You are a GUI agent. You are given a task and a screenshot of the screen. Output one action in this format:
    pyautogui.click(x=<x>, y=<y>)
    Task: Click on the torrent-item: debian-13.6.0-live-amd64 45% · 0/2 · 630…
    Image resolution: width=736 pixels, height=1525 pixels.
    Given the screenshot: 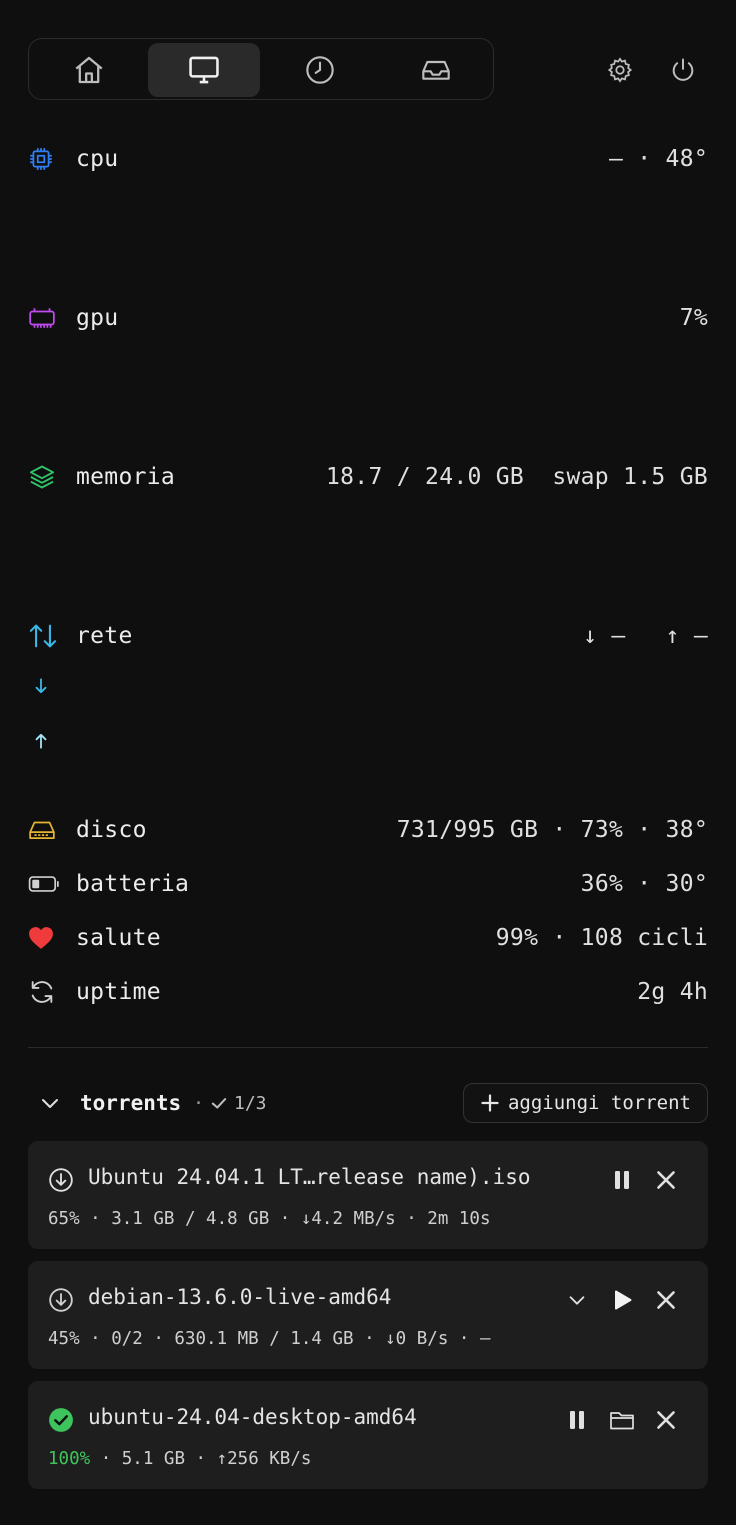 What is the action you would take?
    pyautogui.click(x=368, y=1315)
    